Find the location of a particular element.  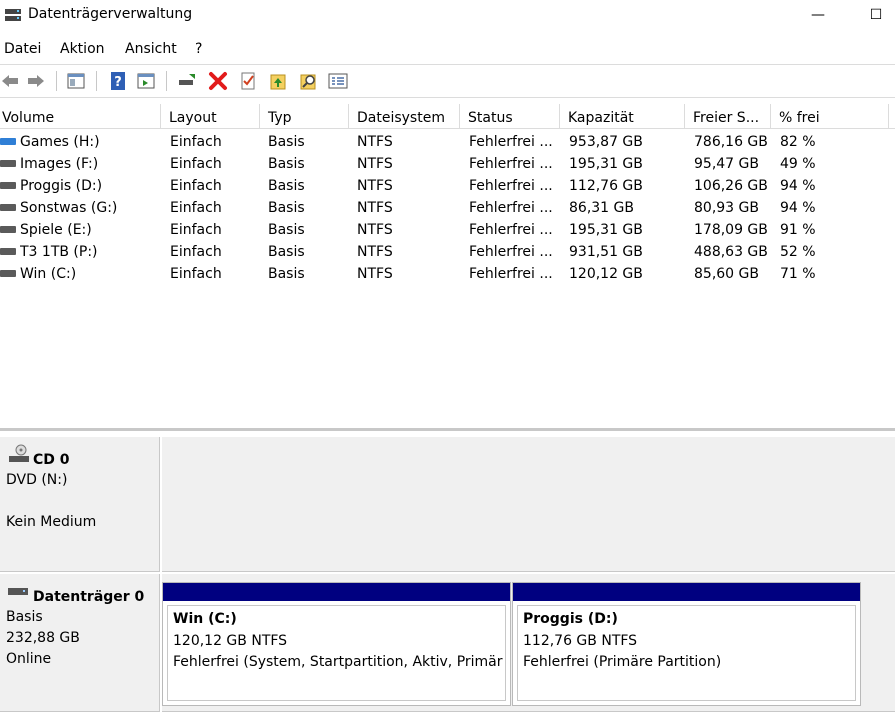

disk-label-cd0: CD 0 DVD (N:) Kein Medium is located at coordinates (80, 504).